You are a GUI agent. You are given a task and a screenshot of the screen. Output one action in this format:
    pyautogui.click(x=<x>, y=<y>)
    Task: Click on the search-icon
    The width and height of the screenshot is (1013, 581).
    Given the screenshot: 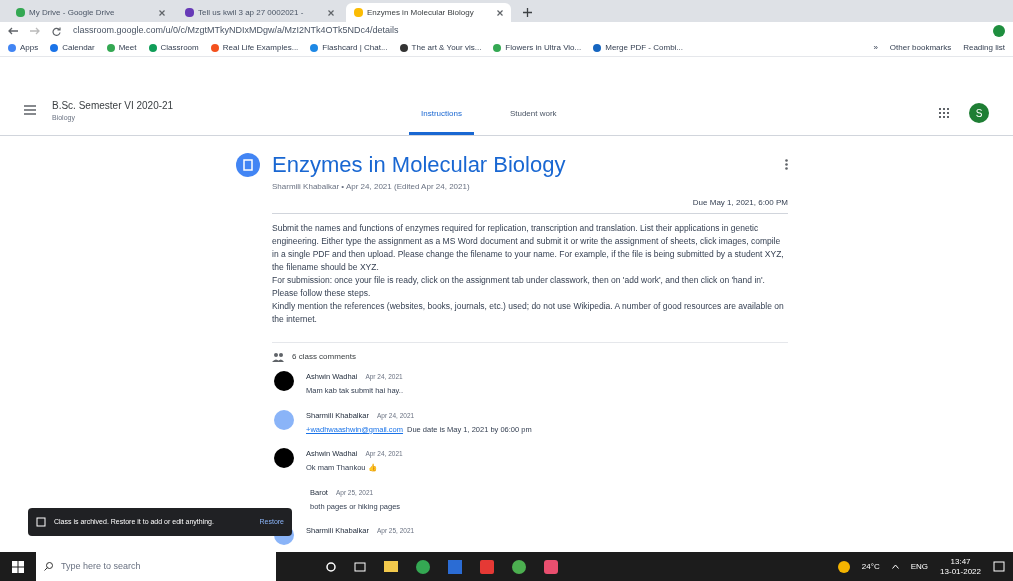 What is the action you would take?
    pyautogui.click(x=48, y=566)
    